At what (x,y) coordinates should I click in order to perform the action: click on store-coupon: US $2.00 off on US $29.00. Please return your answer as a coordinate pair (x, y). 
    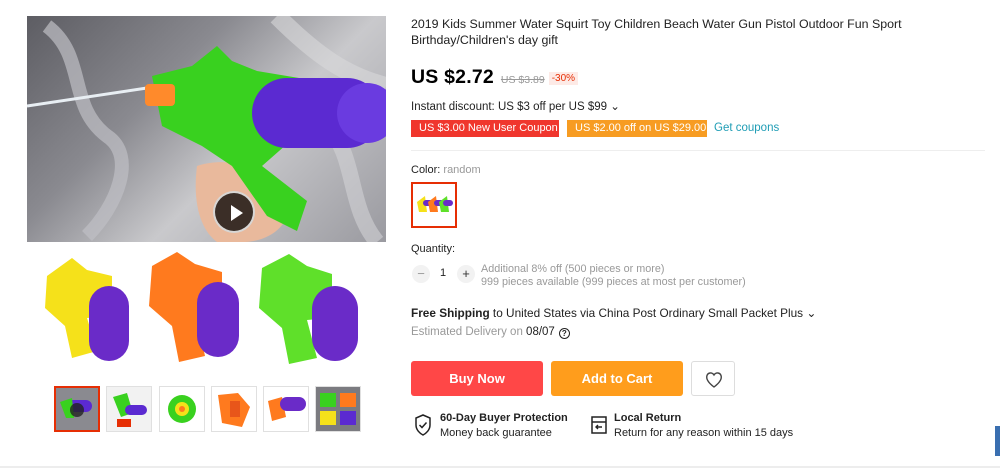
    Looking at the image, I should click on (637, 128).